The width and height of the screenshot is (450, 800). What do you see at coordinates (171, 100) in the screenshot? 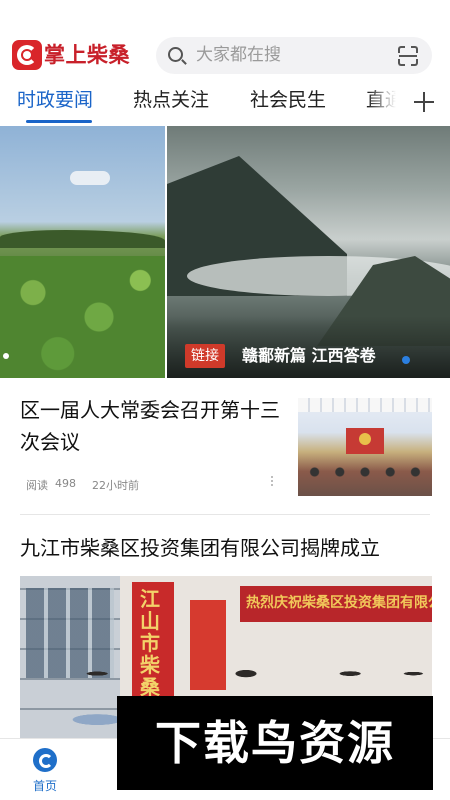
I see `tab-hot: 热点关注` at bounding box center [171, 100].